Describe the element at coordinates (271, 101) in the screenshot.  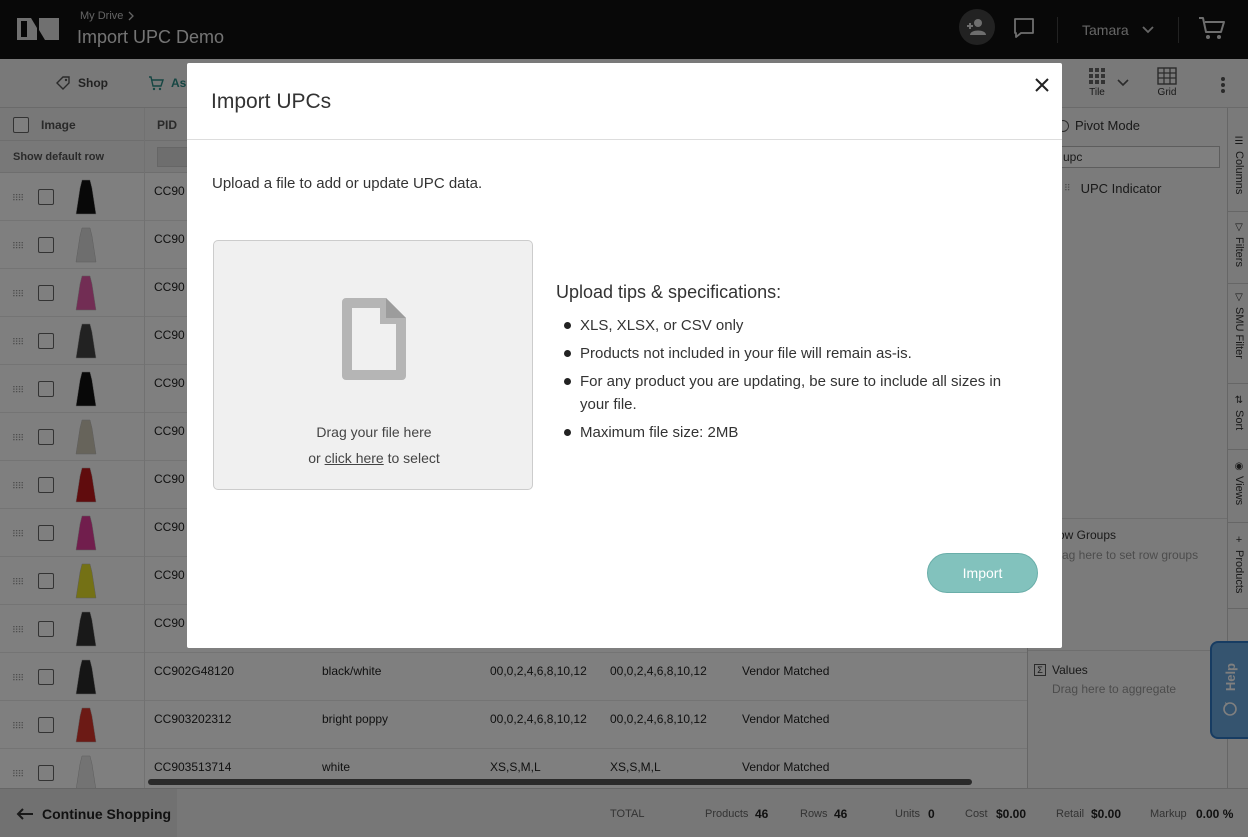
I see `dialog-title: Import UPCs` at that location.